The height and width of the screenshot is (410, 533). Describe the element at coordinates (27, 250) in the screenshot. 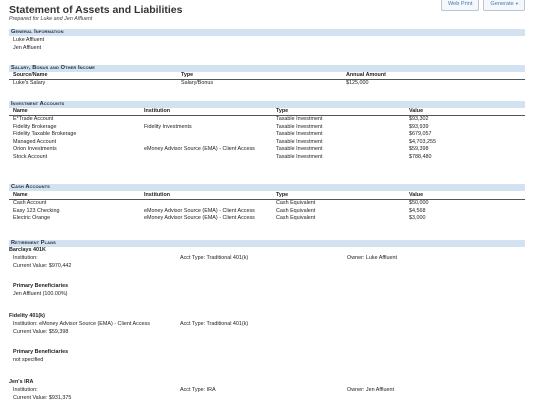

I see `plan-name: Barclays 401K` at that location.